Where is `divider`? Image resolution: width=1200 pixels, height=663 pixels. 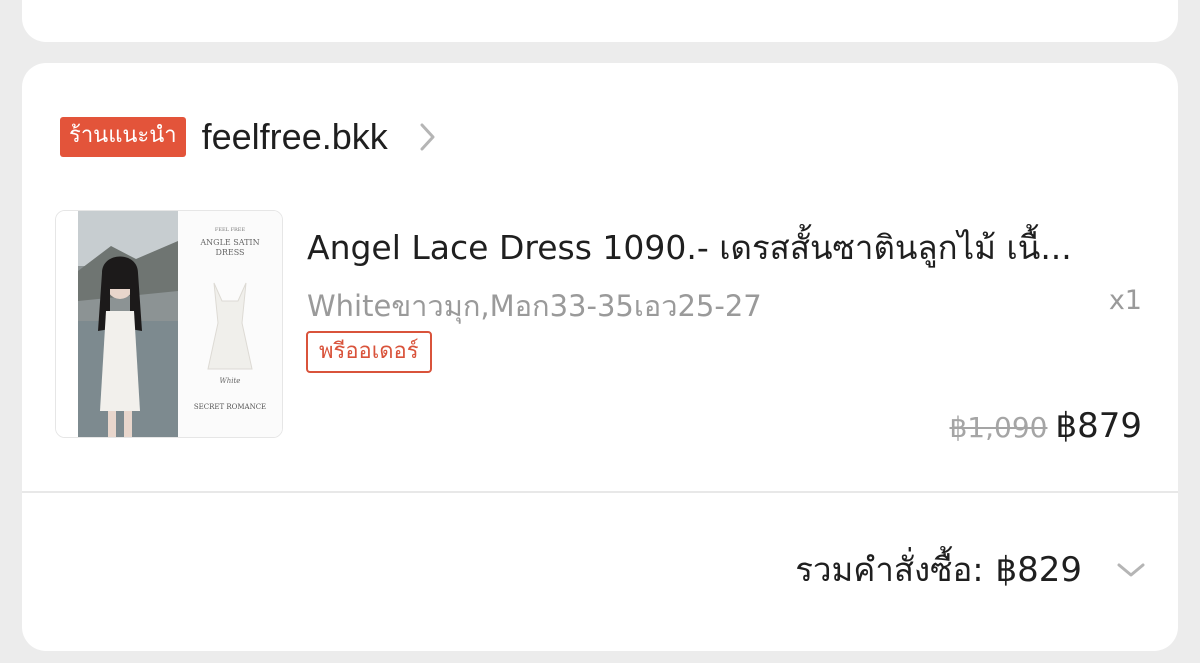
divider is located at coordinates (600, 492).